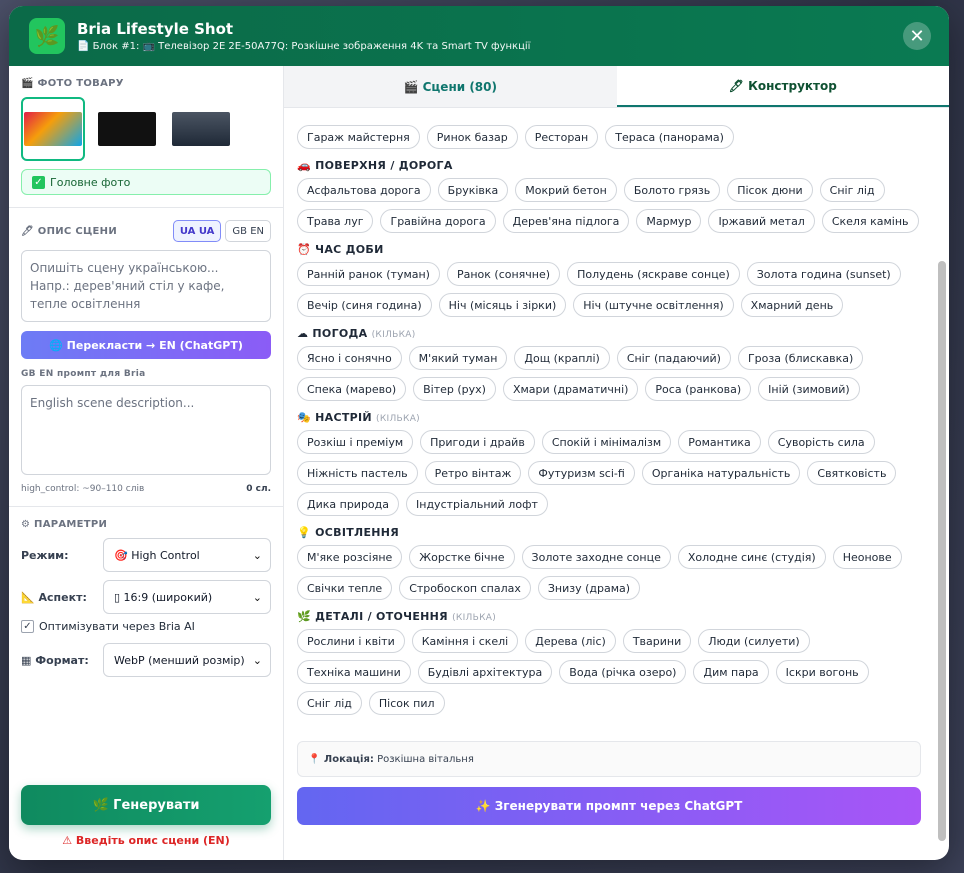 This screenshot has width=964, height=873. What do you see at coordinates (357, 473) in the screenshot?
I see `option-chip: Ніжність пастель` at bounding box center [357, 473].